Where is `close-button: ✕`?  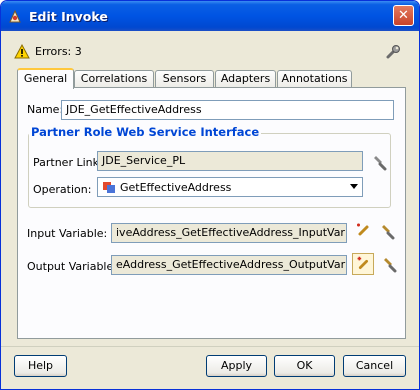
close-button: ✕ is located at coordinates (403, 15).